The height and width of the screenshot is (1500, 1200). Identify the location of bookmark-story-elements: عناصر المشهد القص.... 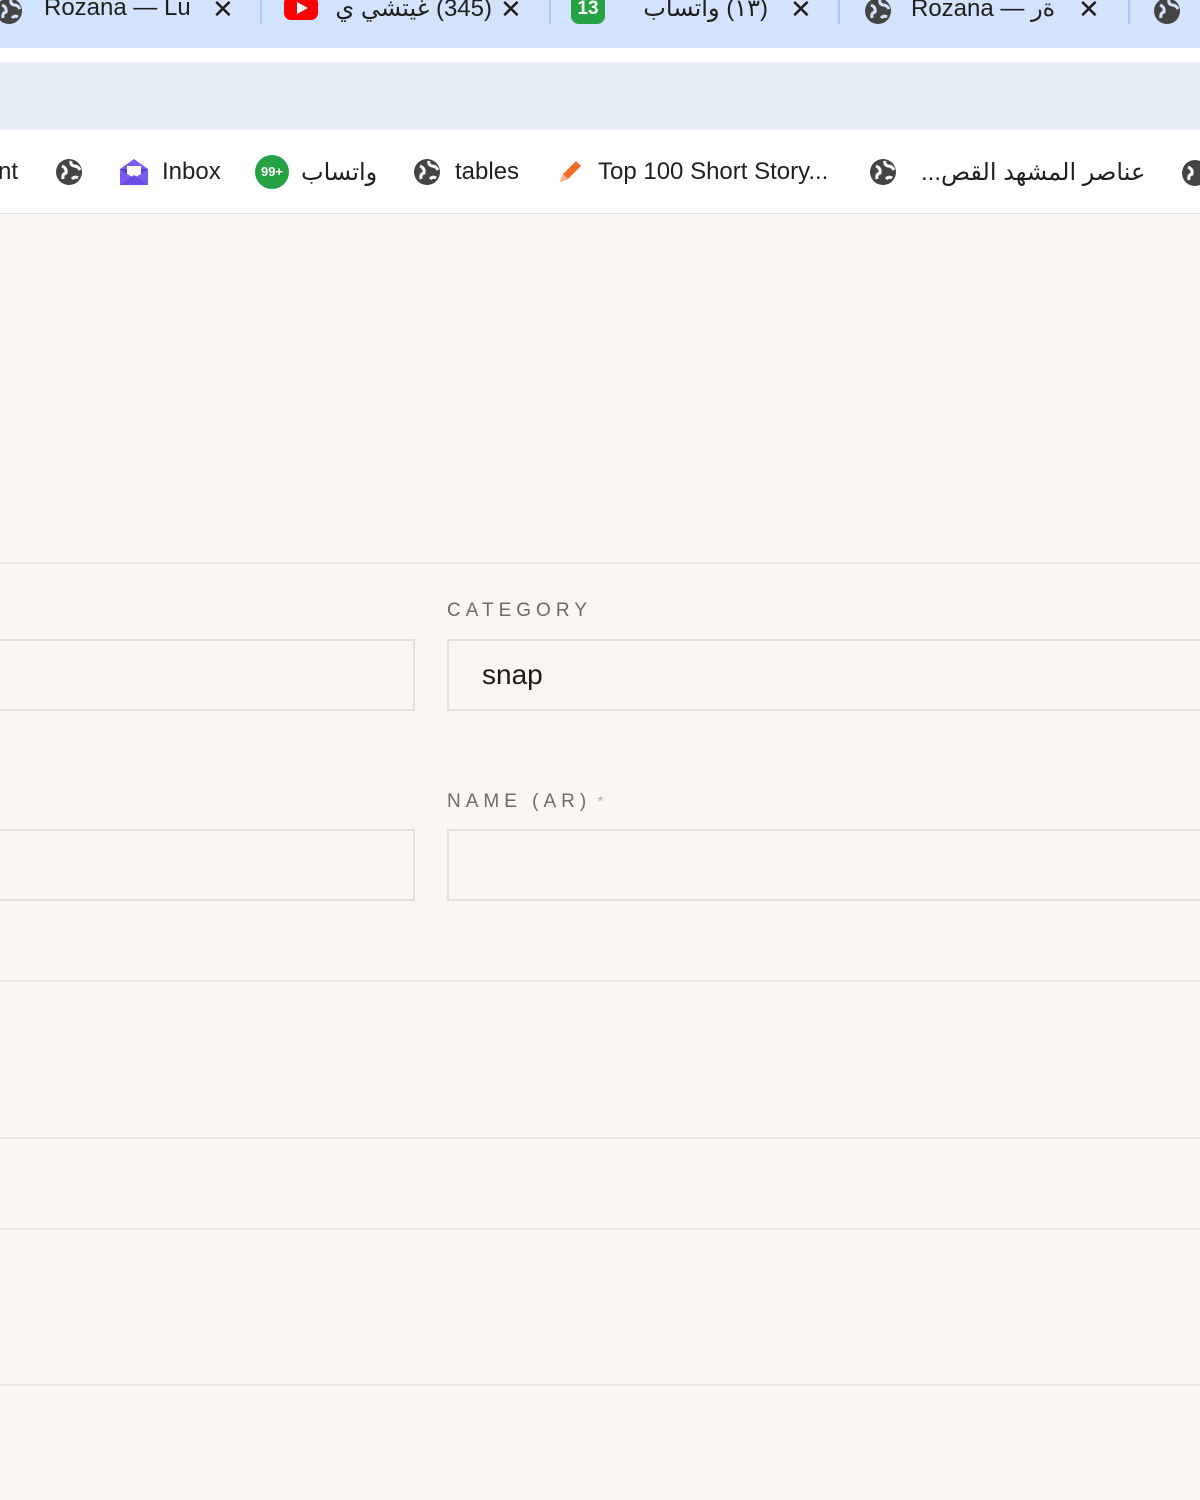
(1006, 172).